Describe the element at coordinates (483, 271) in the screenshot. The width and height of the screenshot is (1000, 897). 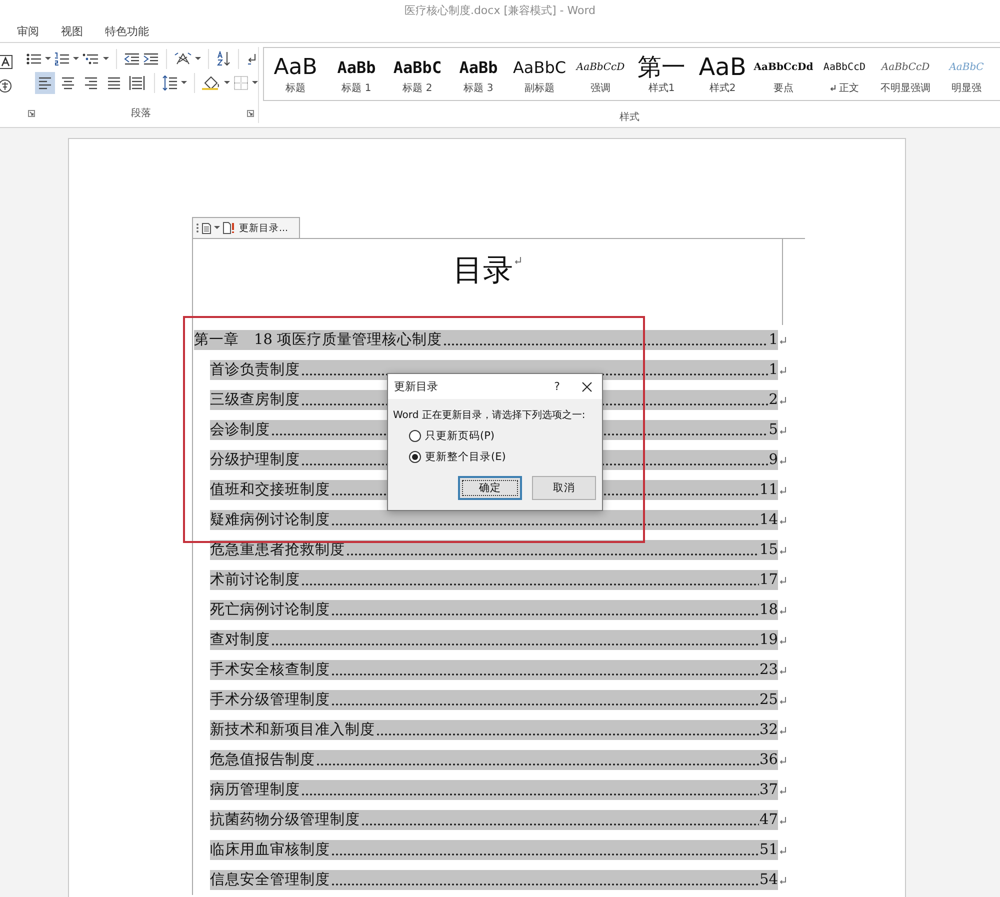
I see `document-heading: 目录` at that location.